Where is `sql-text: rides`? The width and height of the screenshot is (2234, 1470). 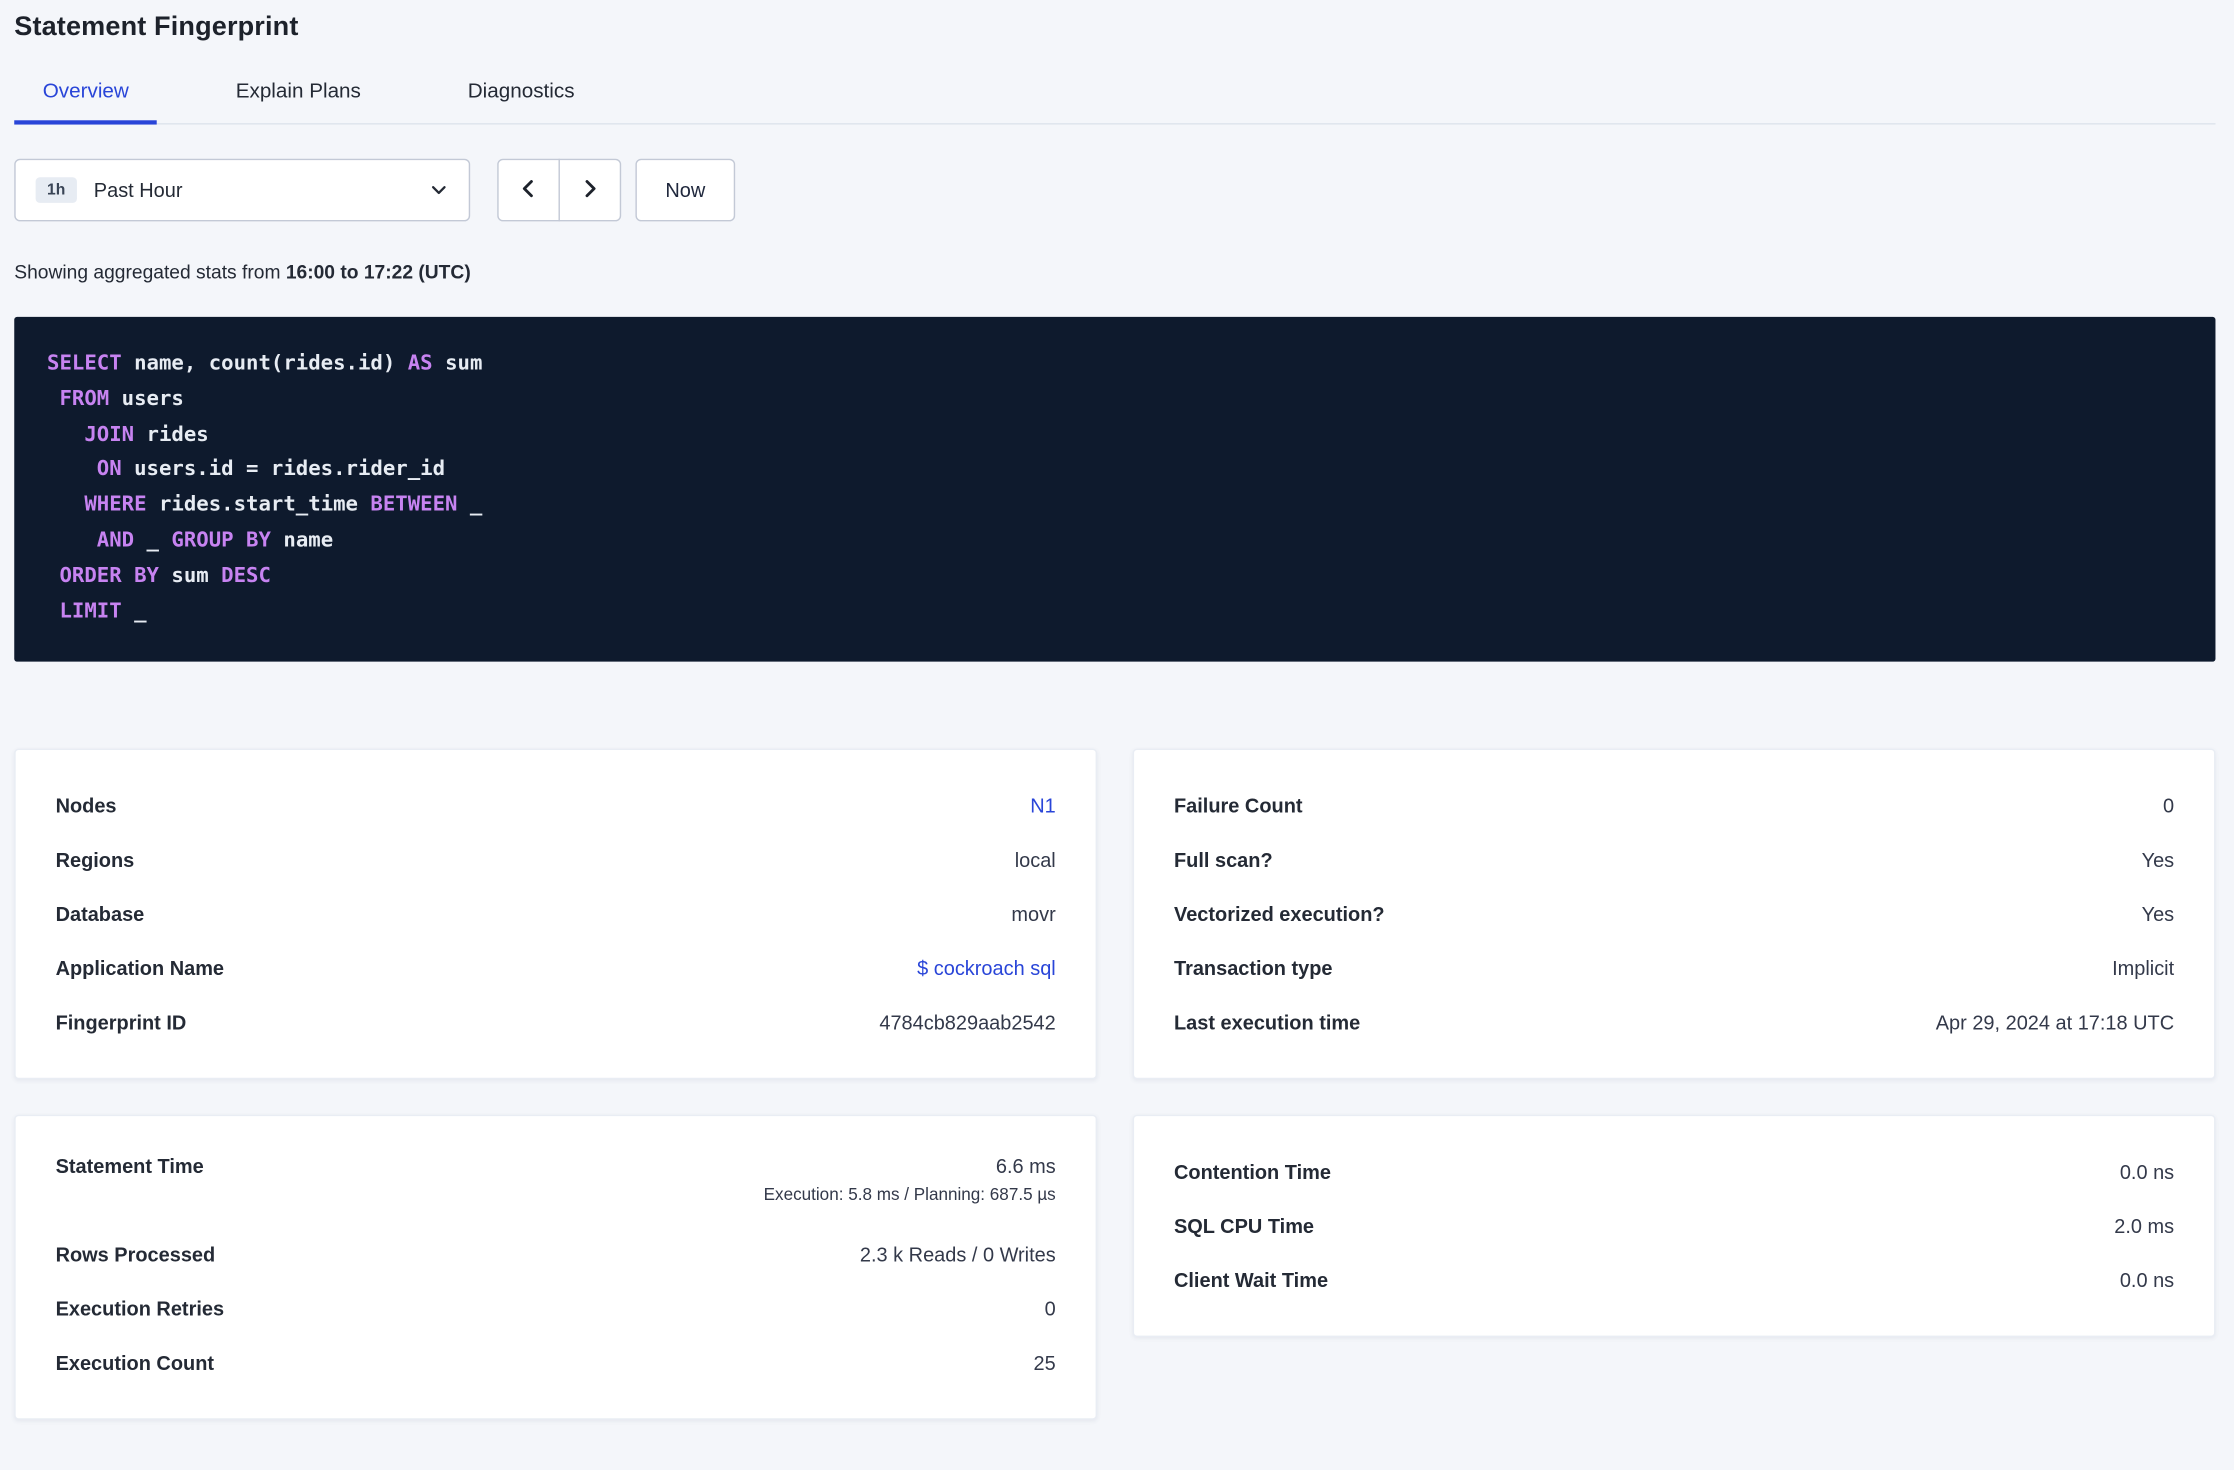 sql-text: rides is located at coordinates (171, 434).